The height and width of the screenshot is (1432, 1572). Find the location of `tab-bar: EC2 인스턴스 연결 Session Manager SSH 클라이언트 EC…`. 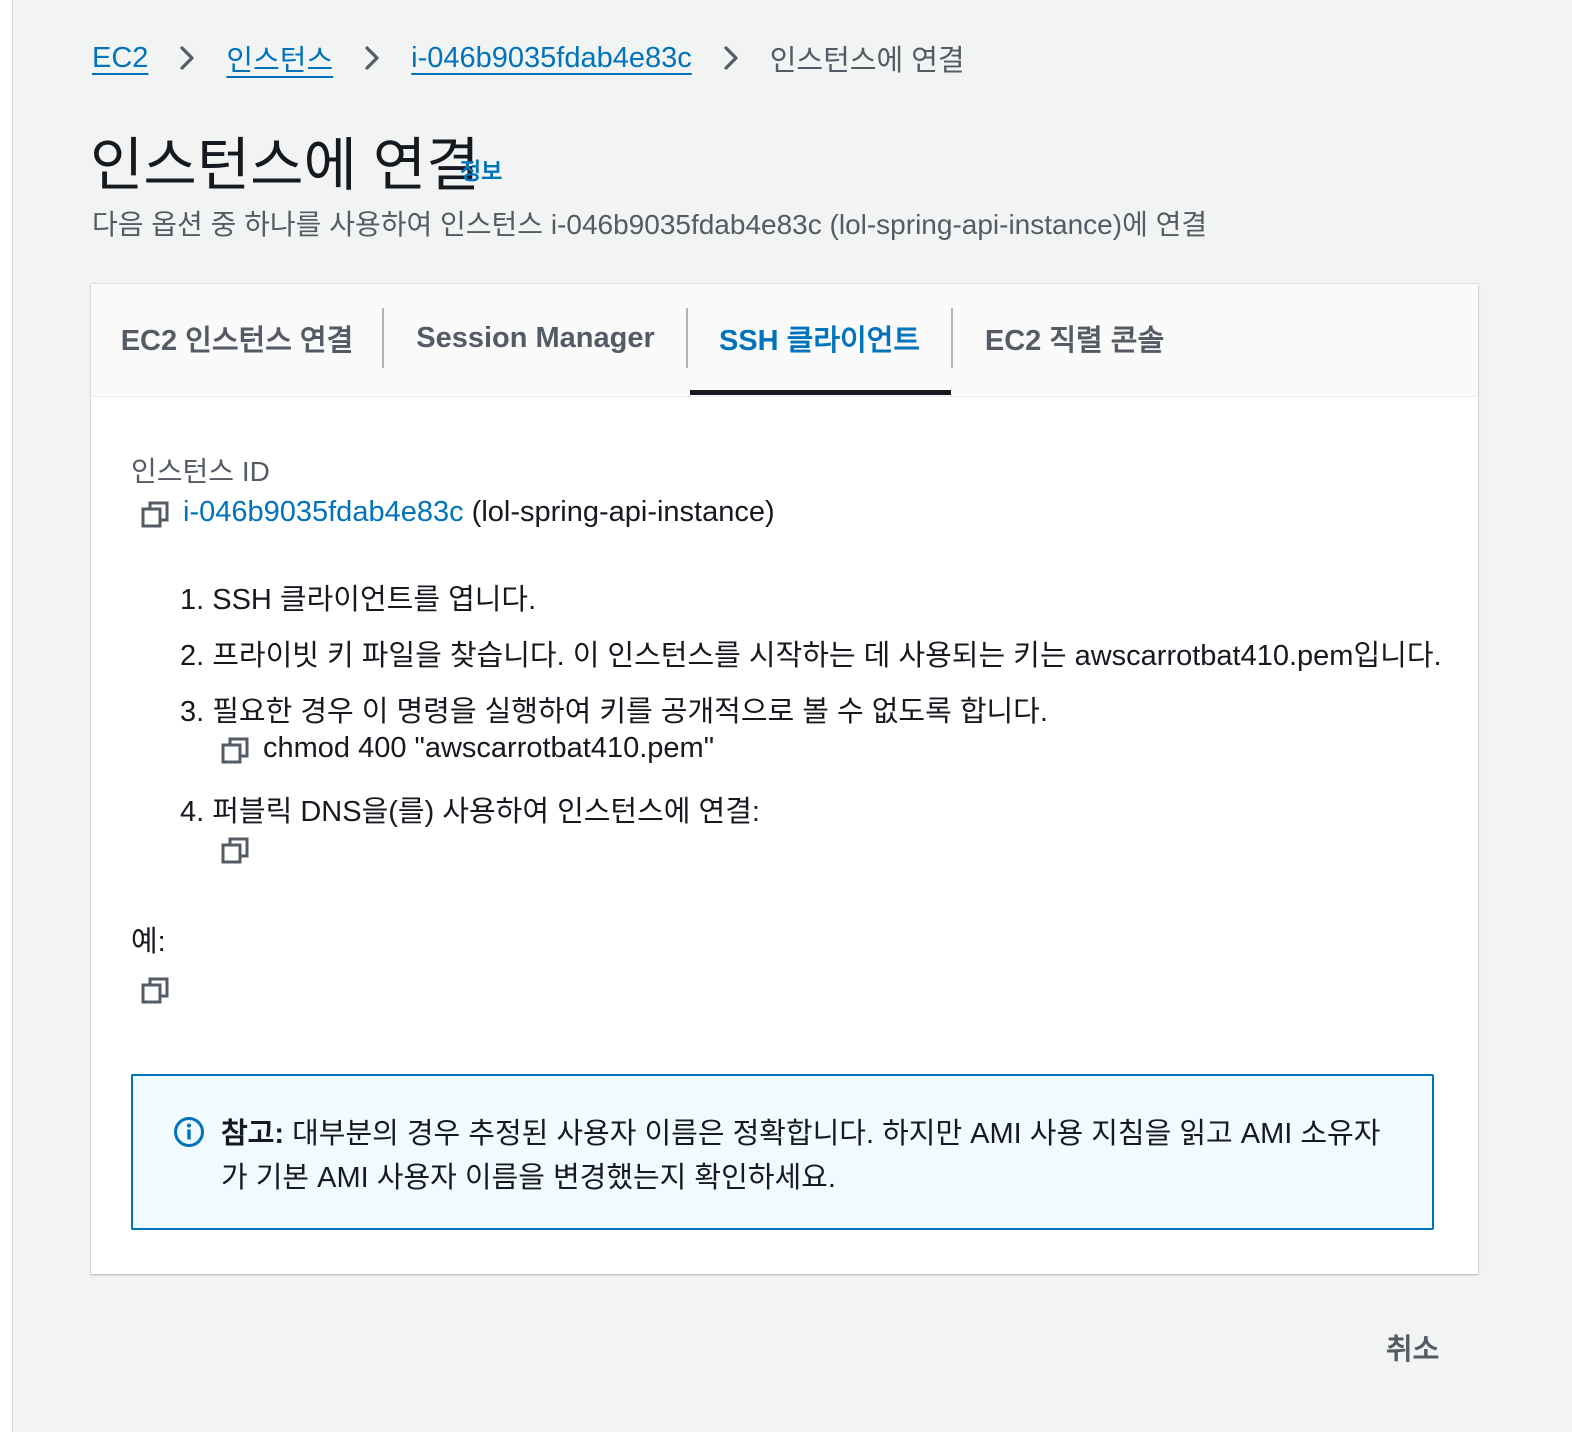

tab-bar: EC2 인스턴스 연결 Session Manager SSH 클라이언트 EC… is located at coordinates (784, 340).